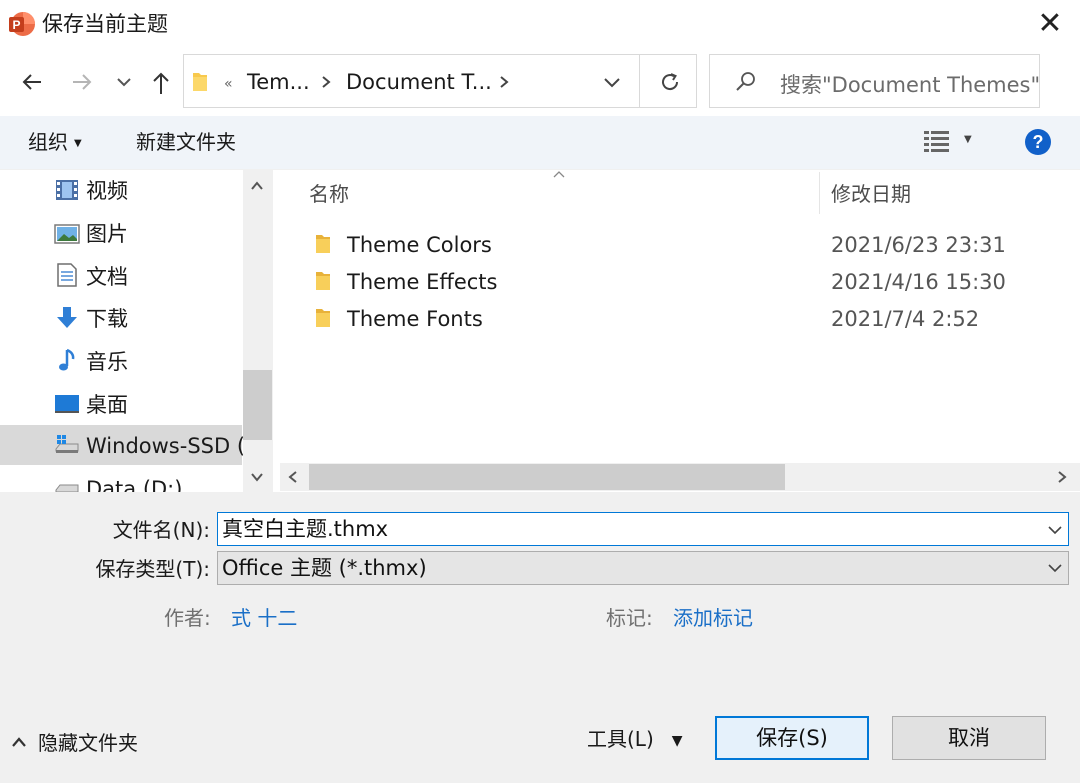  I want to click on sidebar-item-label: 图片, so click(107, 234).